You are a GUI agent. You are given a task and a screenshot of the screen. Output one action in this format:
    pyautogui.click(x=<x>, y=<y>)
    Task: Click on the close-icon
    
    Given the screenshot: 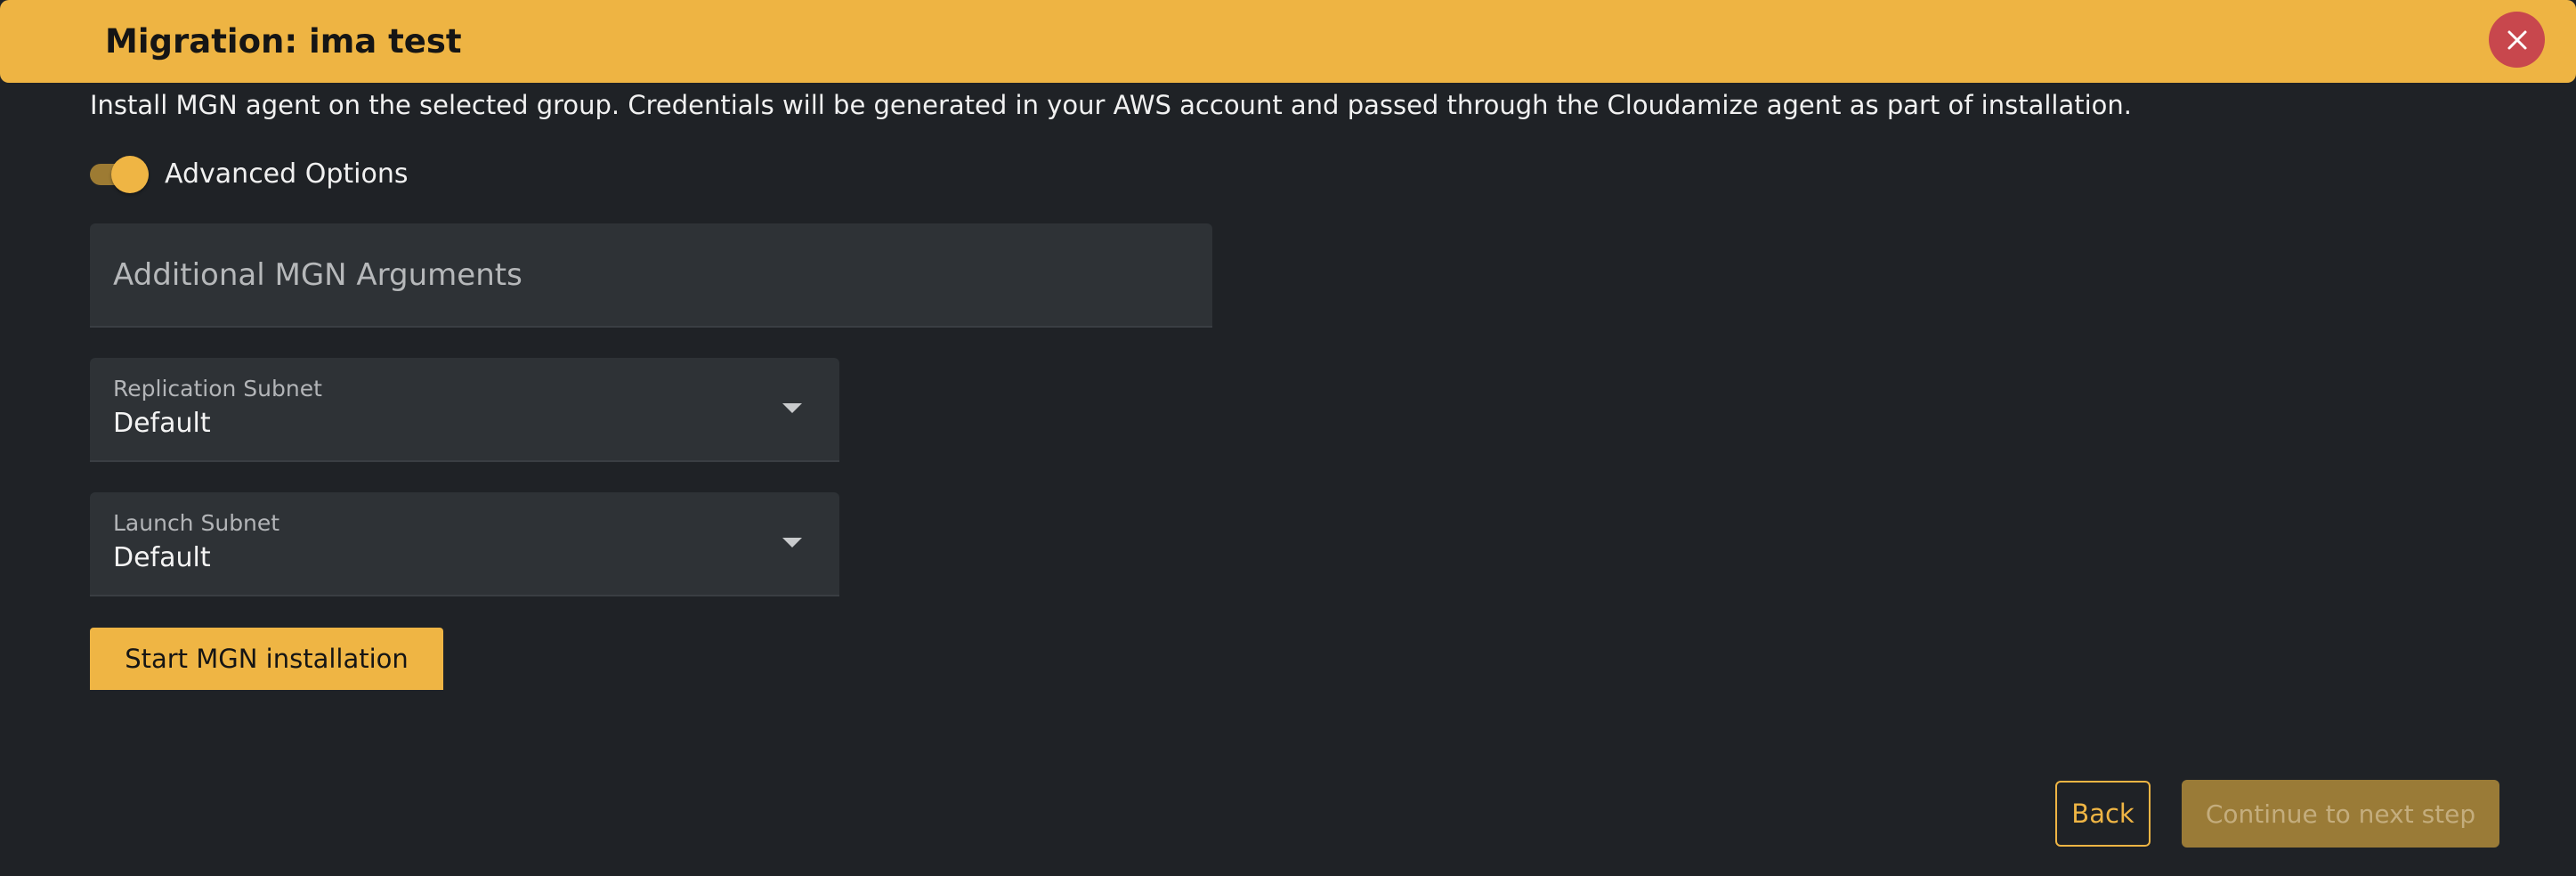 What is the action you would take?
    pyautogui.click(x=2517, y=40)
    